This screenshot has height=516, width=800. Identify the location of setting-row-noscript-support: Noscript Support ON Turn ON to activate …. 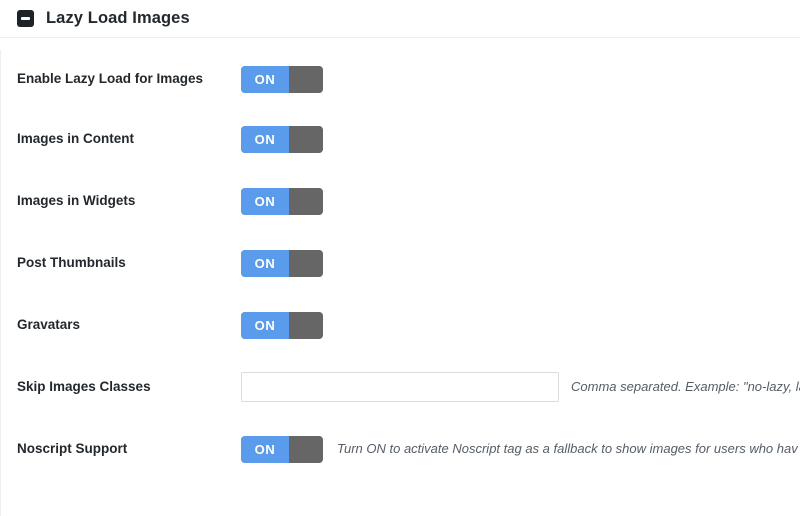
(400, 449).